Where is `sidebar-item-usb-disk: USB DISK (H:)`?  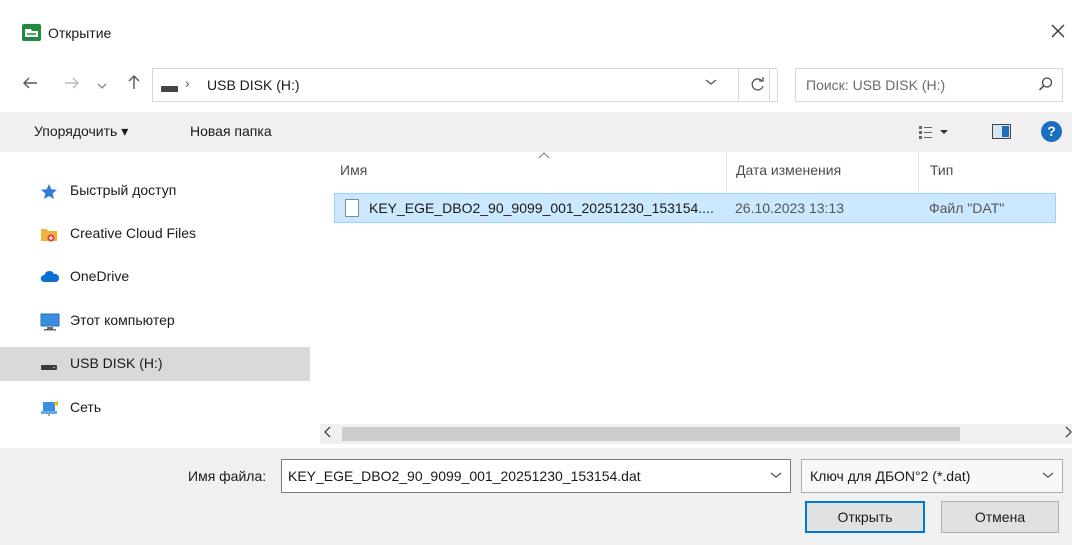
sidebar-item-usb-disk: USB DISK (H:) is located at coordinates (155, 364).